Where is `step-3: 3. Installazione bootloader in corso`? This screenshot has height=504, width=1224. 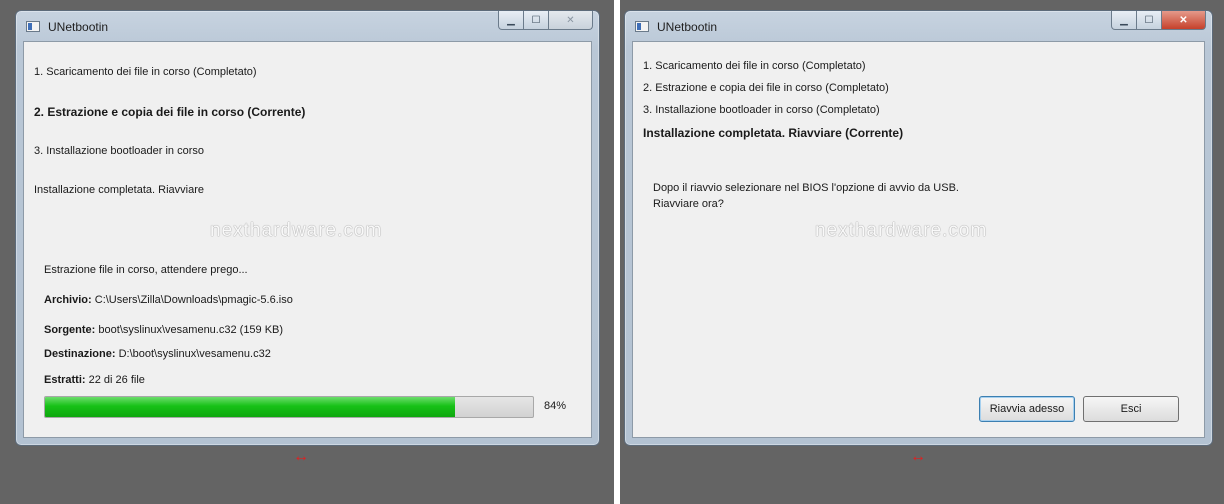
step-3: 3. Installazione bootloader in corso is located at coordinates (119, 151).